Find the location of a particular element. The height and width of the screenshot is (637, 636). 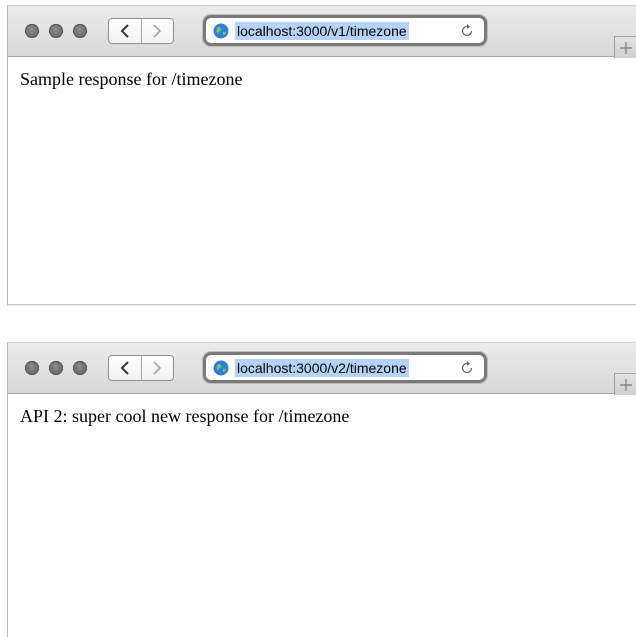

browser-toolbar: localhost:3000/v2/timezone is located at coordinates (322, 368).